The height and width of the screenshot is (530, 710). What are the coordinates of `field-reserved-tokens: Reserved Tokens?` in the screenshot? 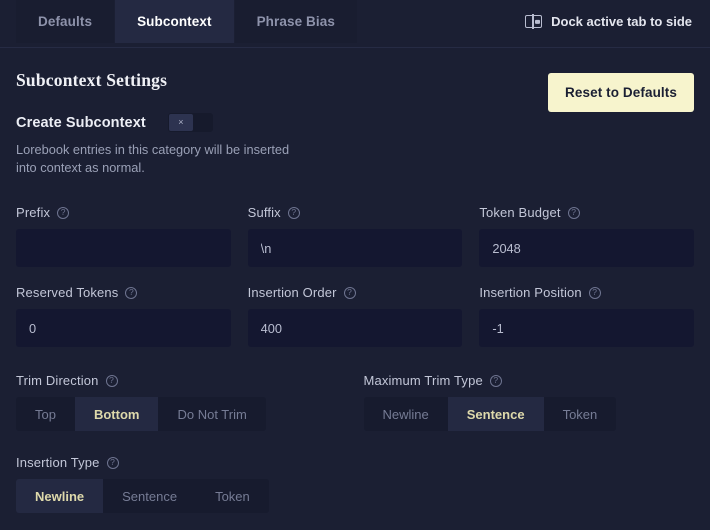 It's located at (123, 316).